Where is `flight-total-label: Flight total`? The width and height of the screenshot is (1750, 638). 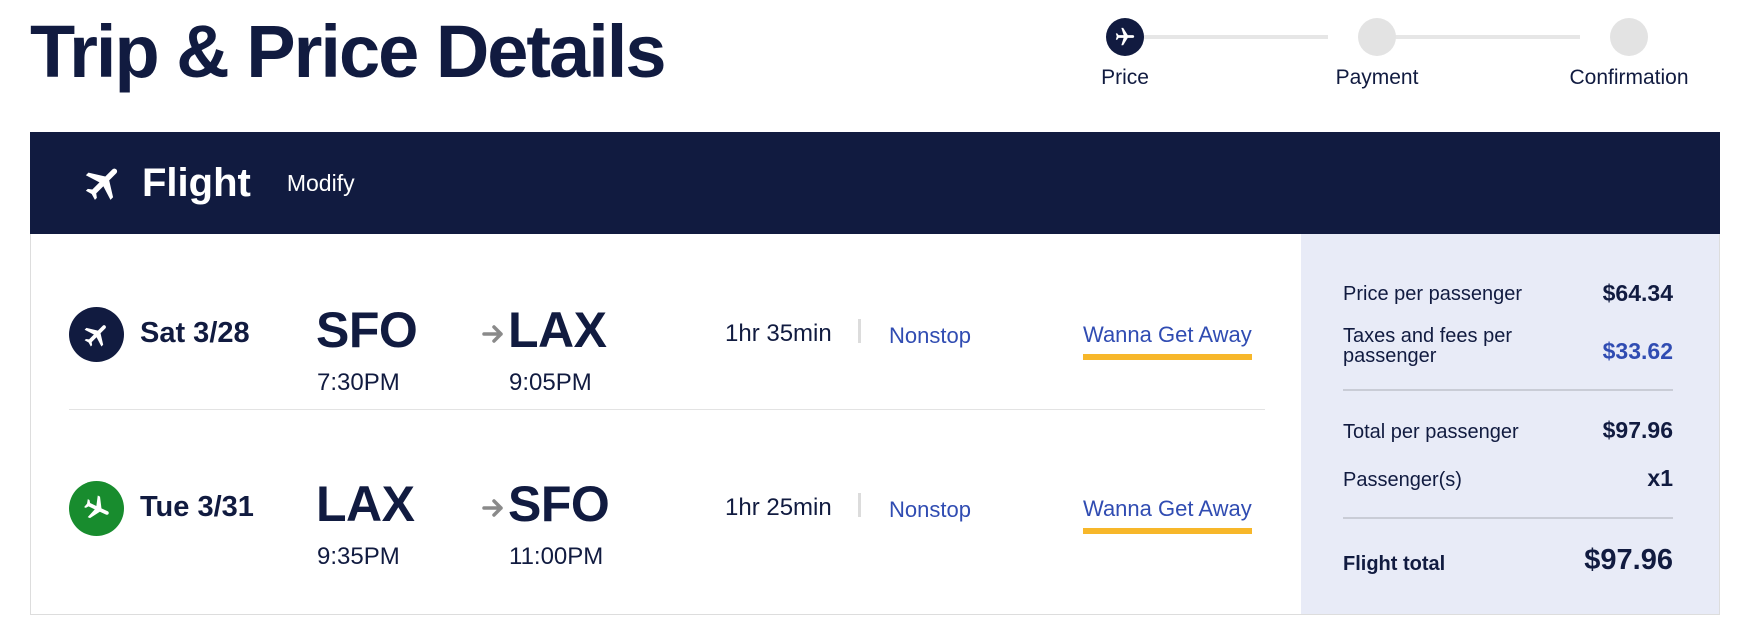
flight-total-label: Flight total is located at coordinates (1394, 564).